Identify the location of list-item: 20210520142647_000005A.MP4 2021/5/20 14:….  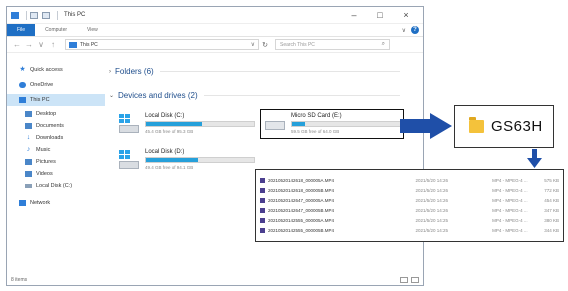
(409, 200).